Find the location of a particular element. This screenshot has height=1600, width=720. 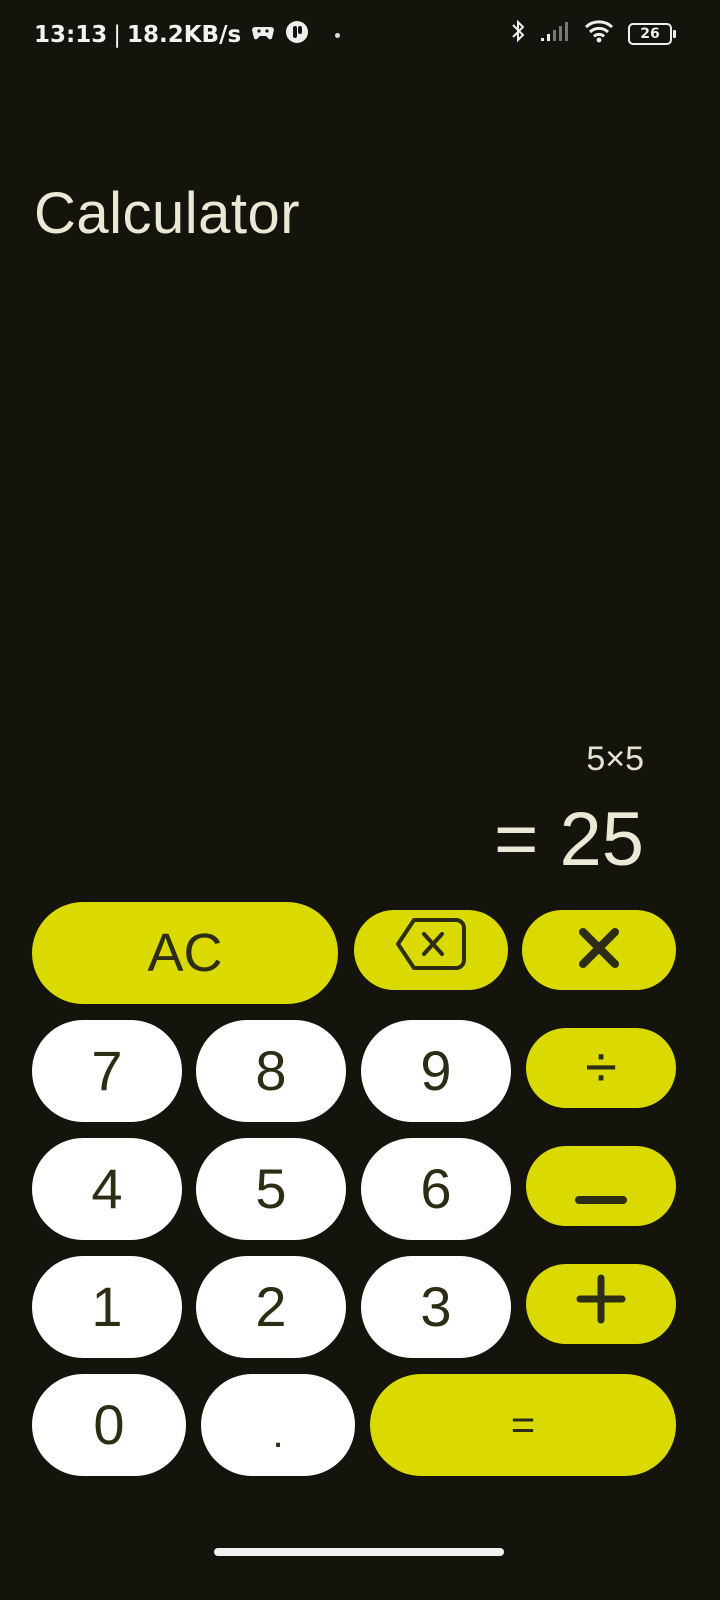

digit-7-label: 7 is located at coordinates (107, 1070).